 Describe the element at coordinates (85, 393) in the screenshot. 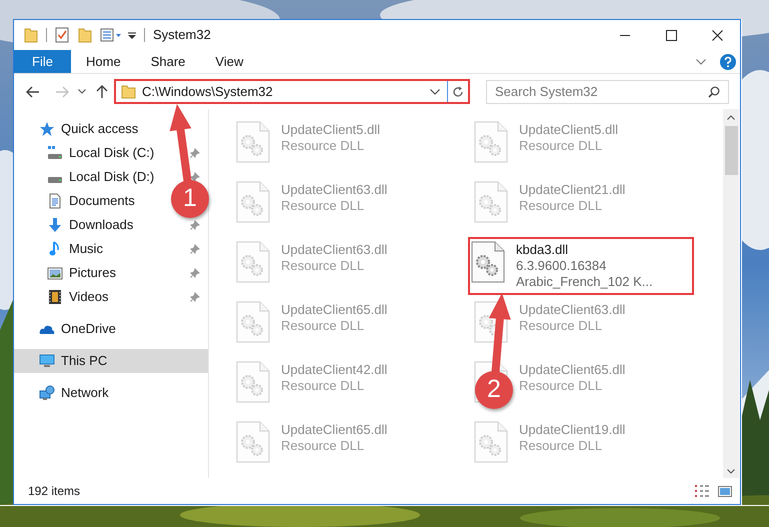

I see `nav-label: Network` at that location.